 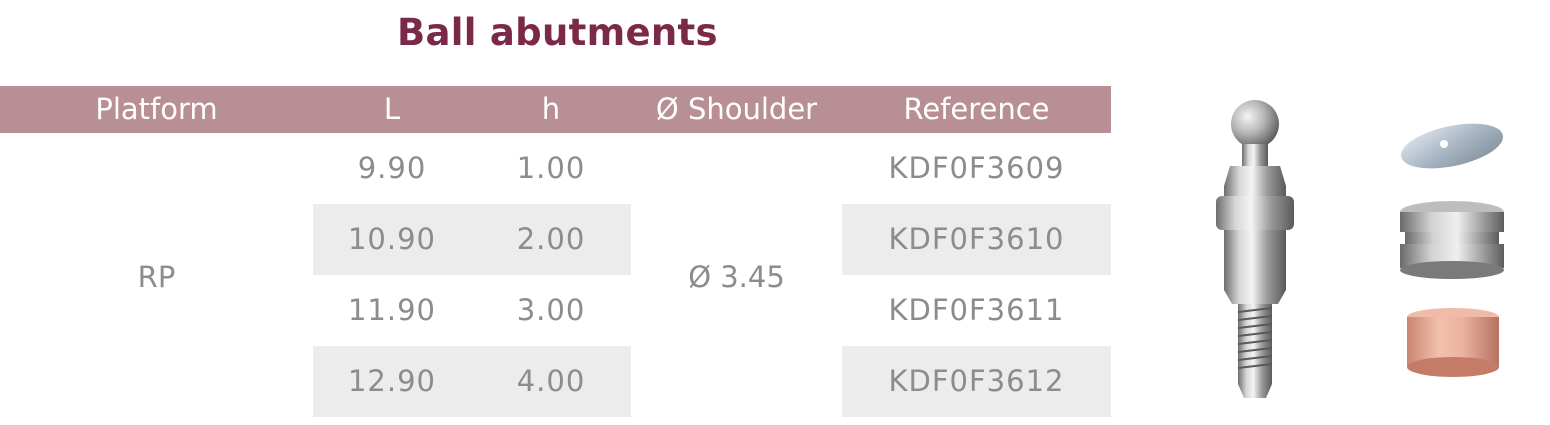 I want to click on table-header: Platform L h Ø Shoulder Reference, so click(x=555, y=109).